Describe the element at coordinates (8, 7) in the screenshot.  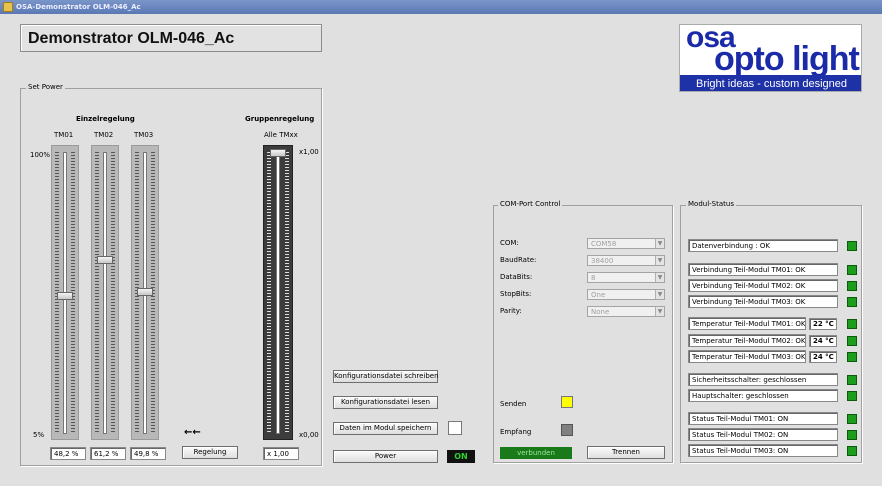
I see `app-icon` at that location.